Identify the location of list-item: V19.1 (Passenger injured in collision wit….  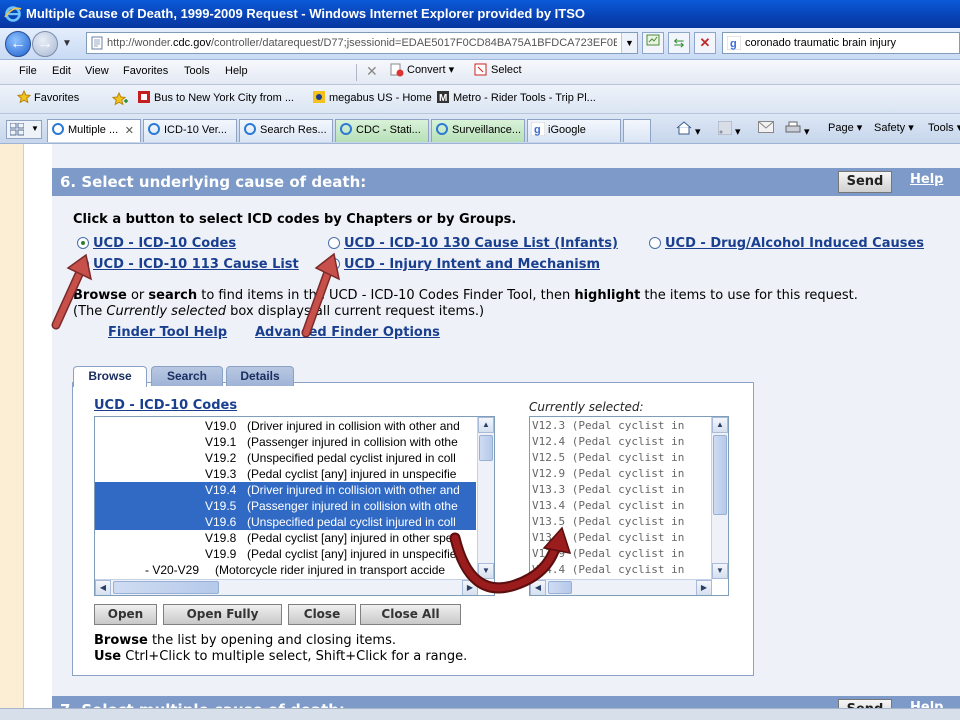
(285, 442).